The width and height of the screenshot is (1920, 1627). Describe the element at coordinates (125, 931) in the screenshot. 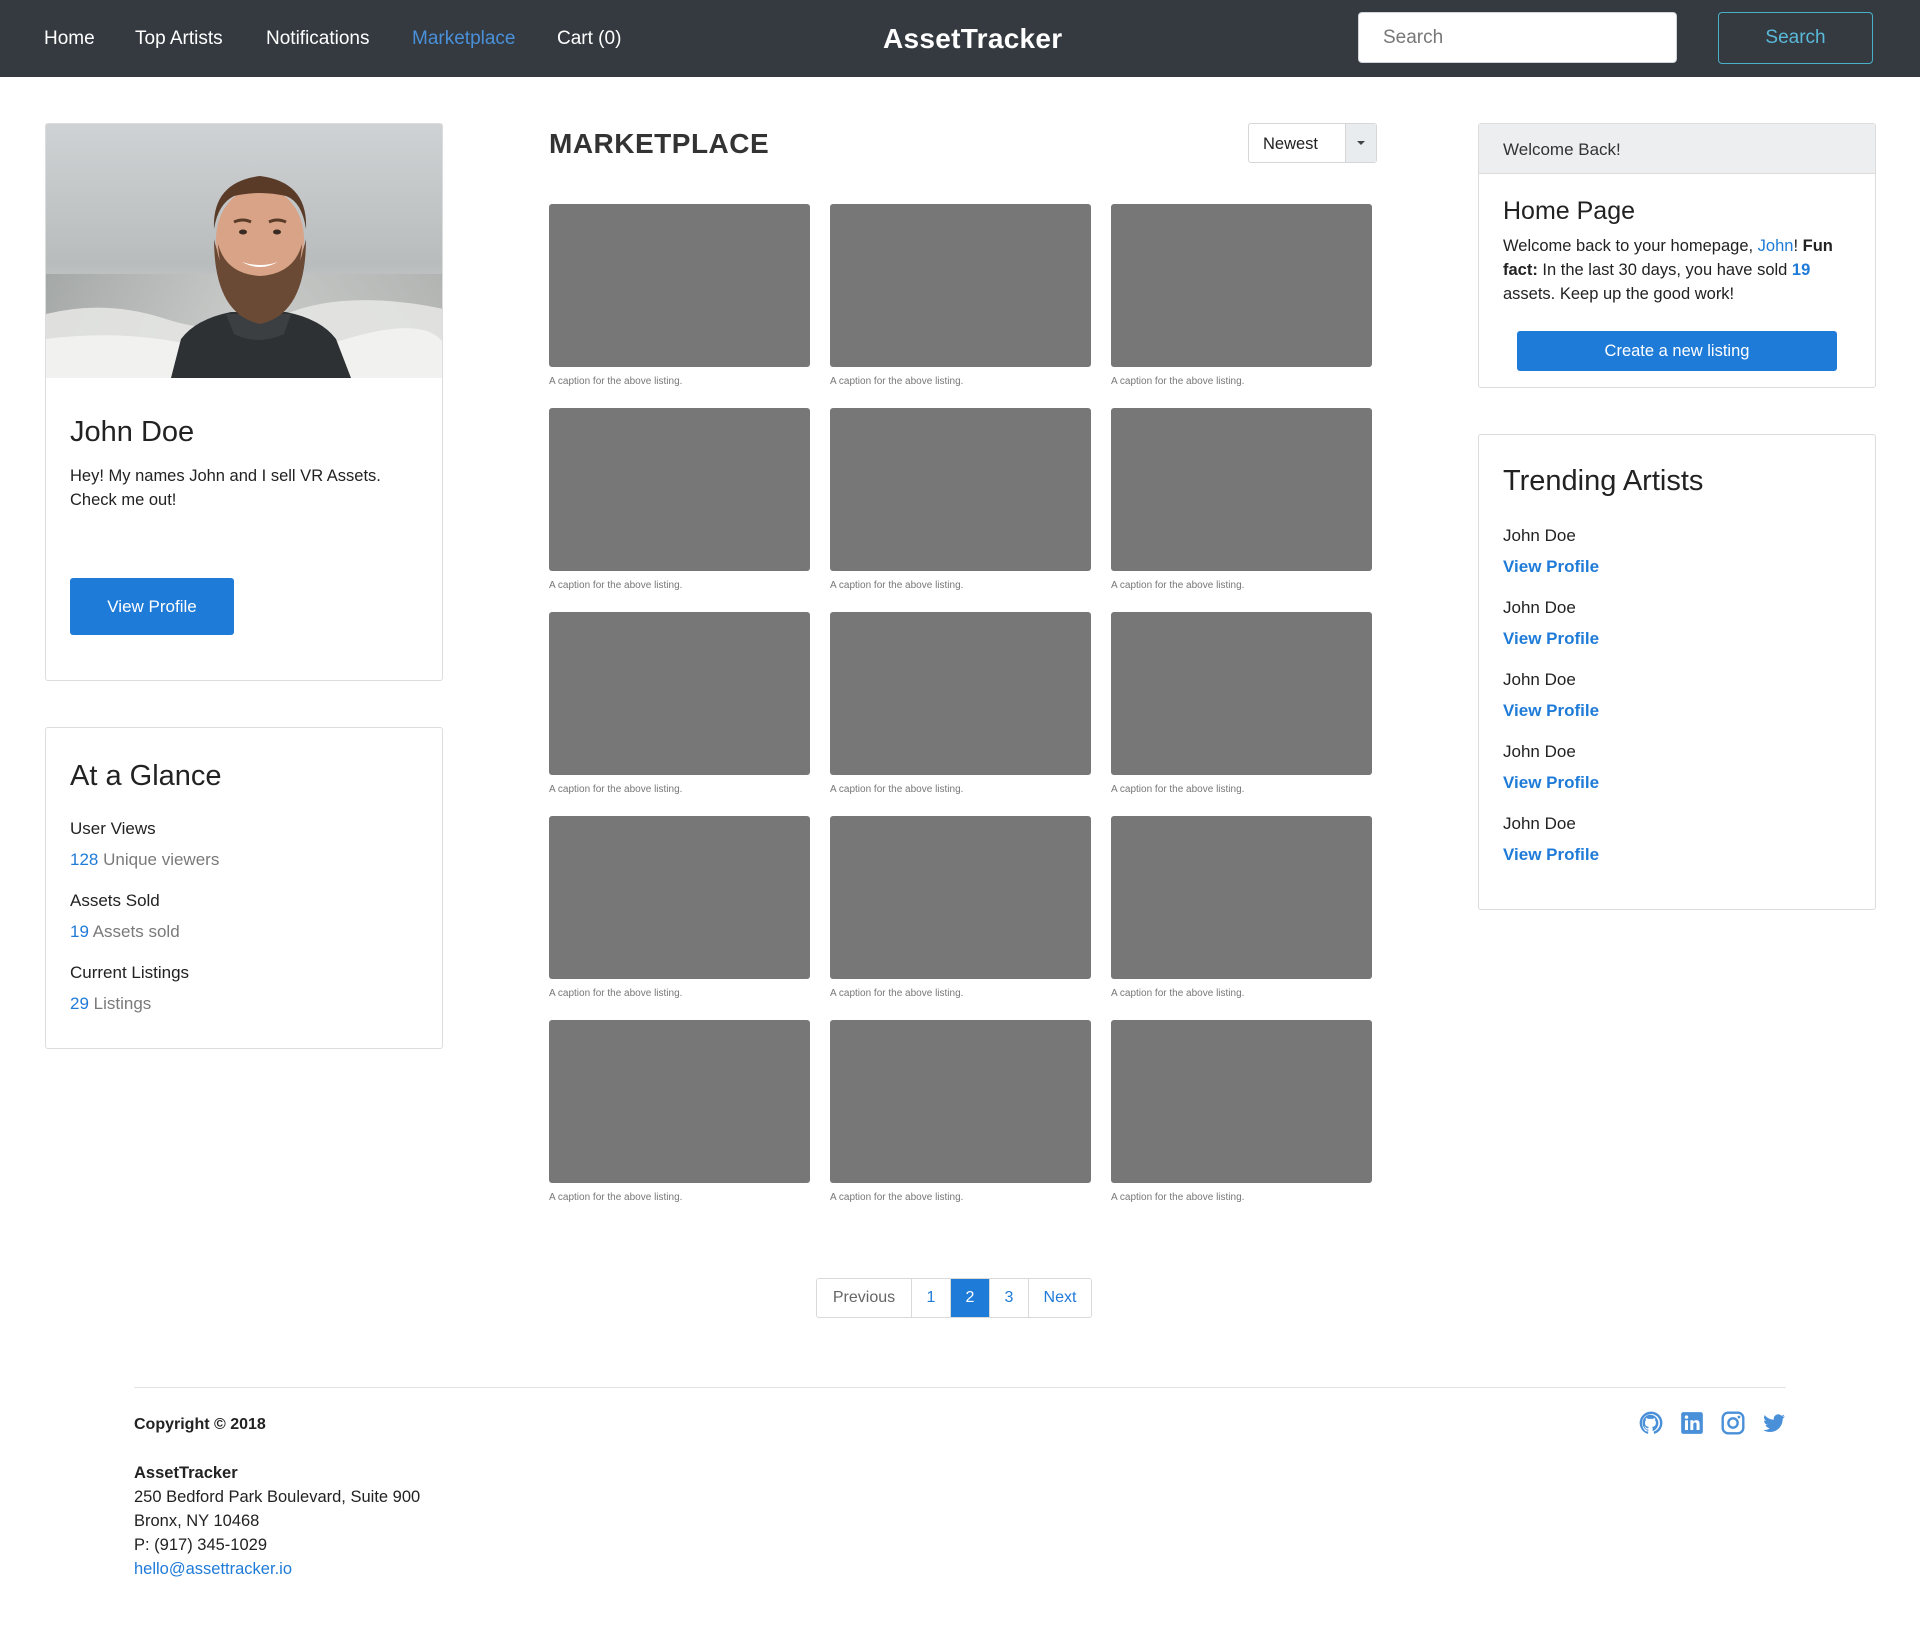

I see `stat-value-assets-sold: 19 Assets sold` at that location.